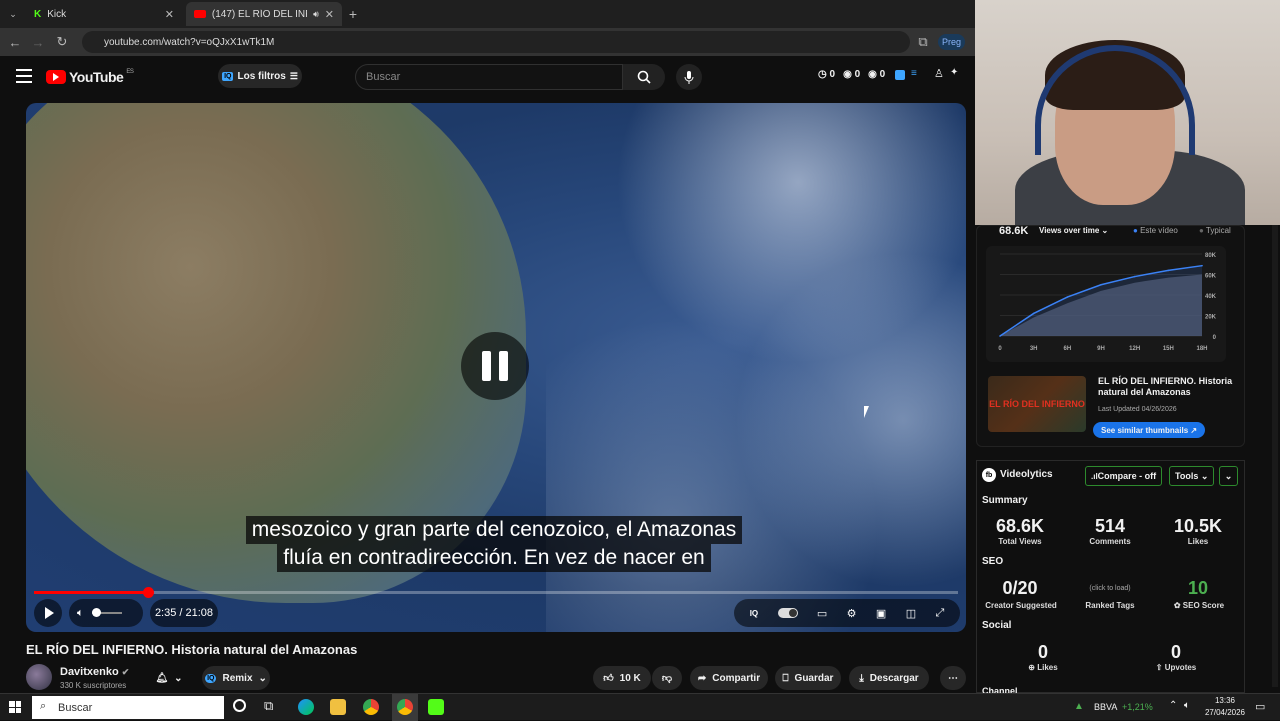 This screenshot has height=721, width=1280. What do you see at coordinates (15, 42) in the screenshot?
I see `back-icon: ←` at bounding box center [15, 42].